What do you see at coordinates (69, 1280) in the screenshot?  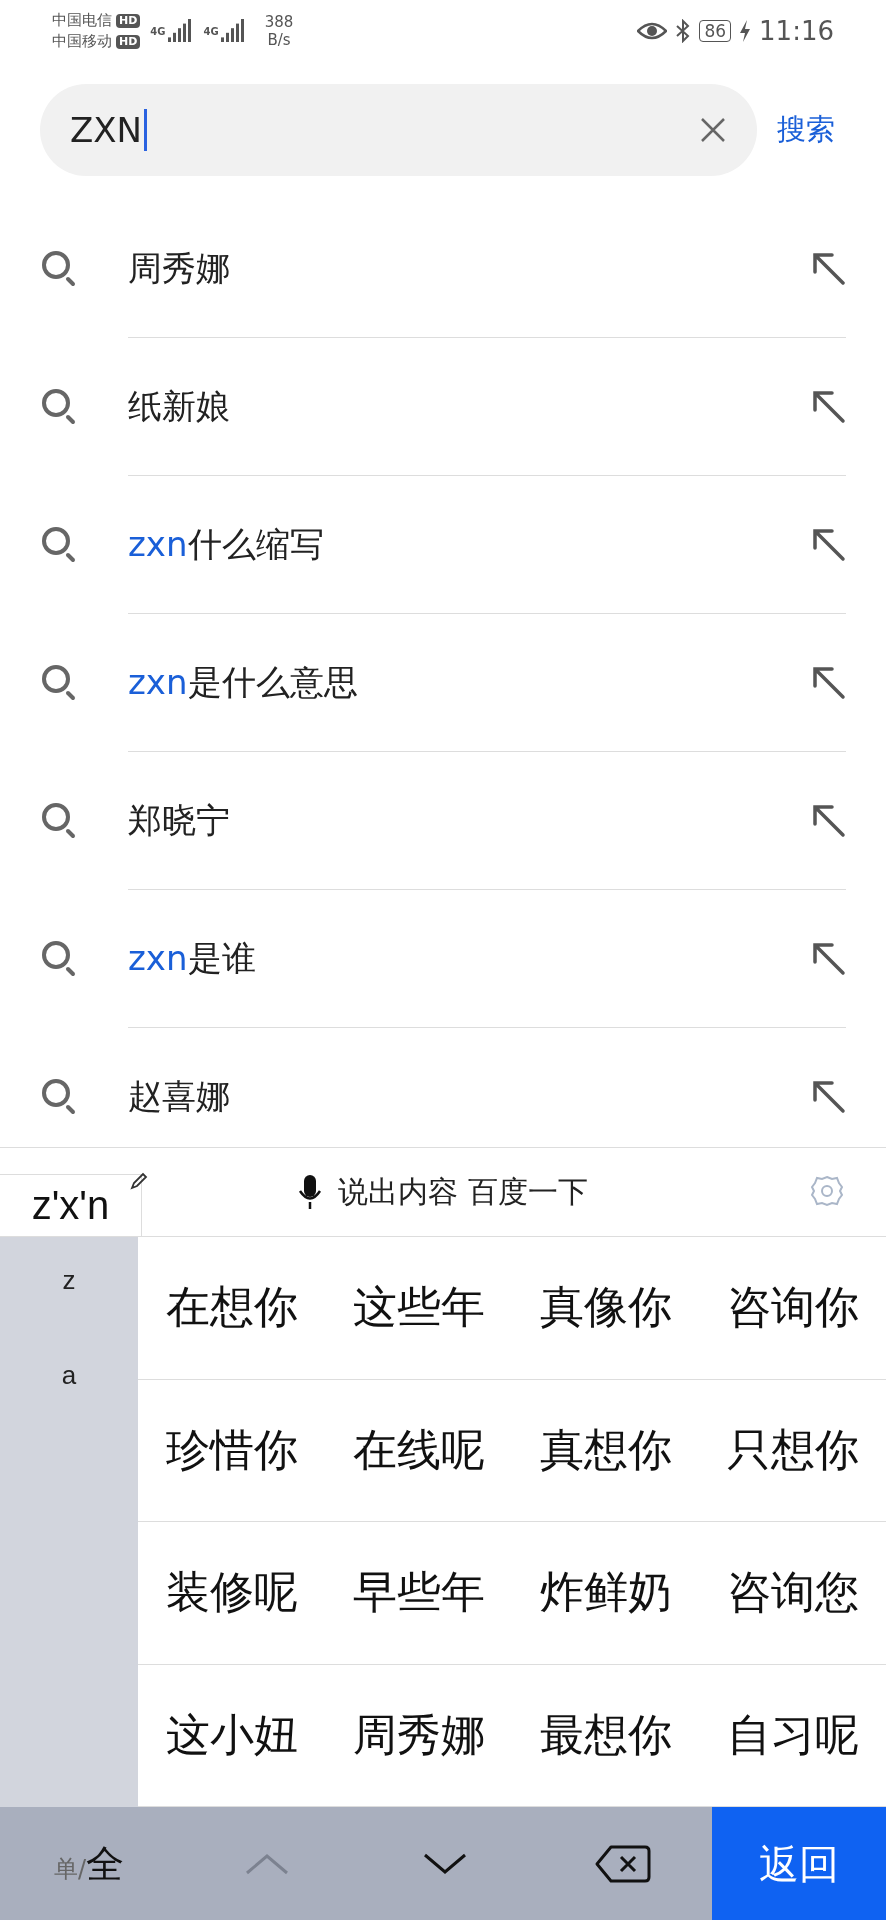 I see `pinyin-option: z` at bounding box center [69, 1280].